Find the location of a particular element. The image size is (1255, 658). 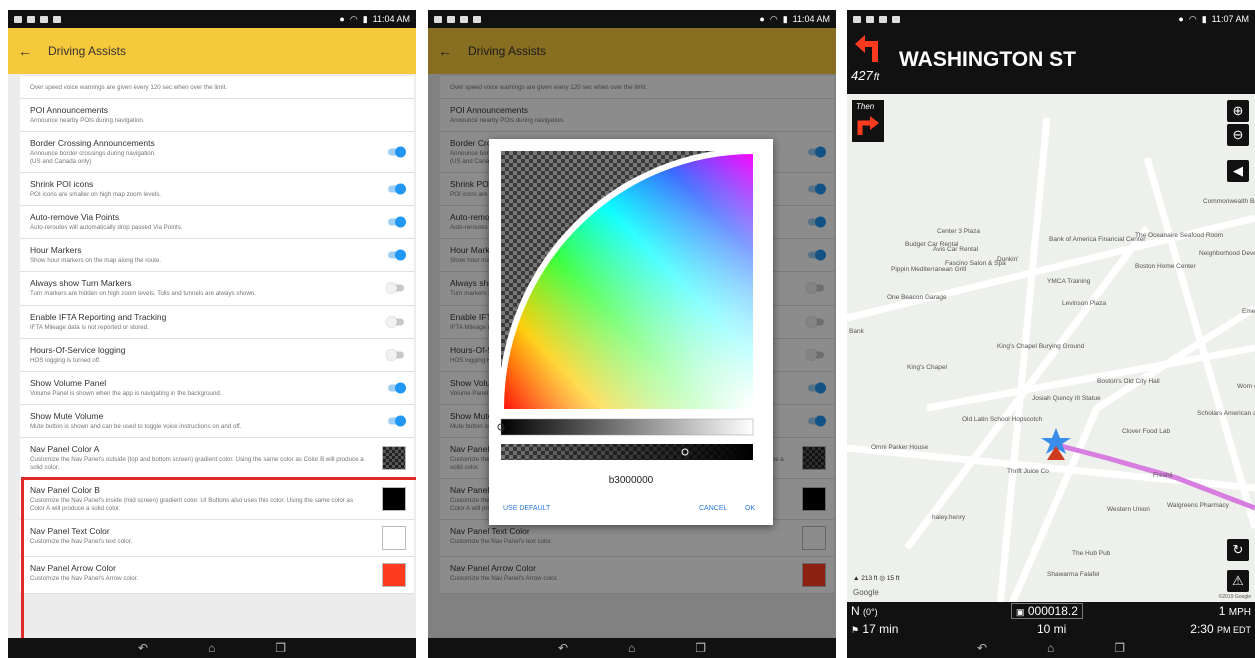

eta-remaining: ⚑ 17 min is located at coordinates (875, 629).